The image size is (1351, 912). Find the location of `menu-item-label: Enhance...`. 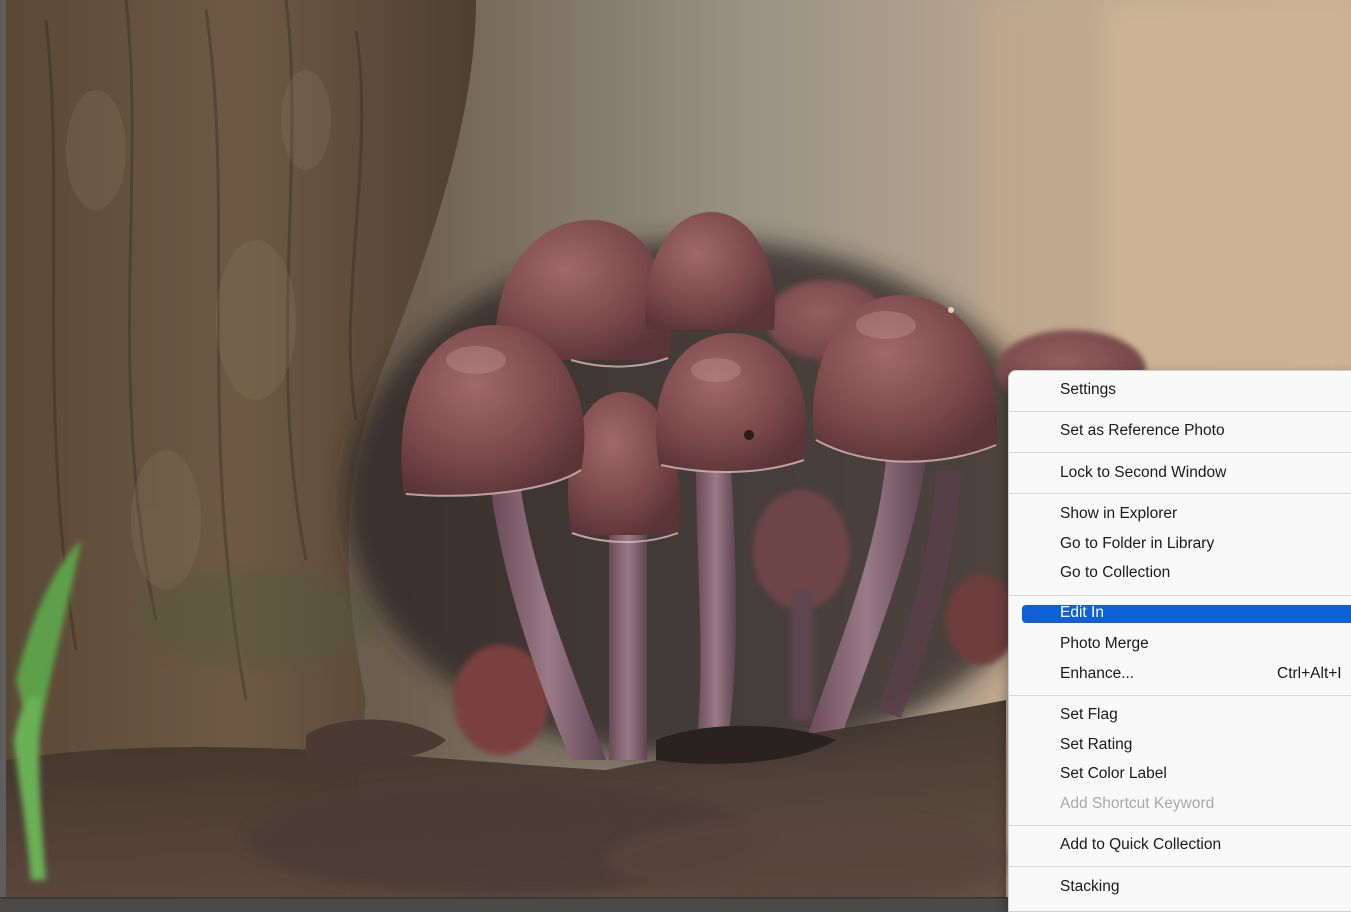

menu-item-label: Enhance... is located at coordinates (1097, 673).